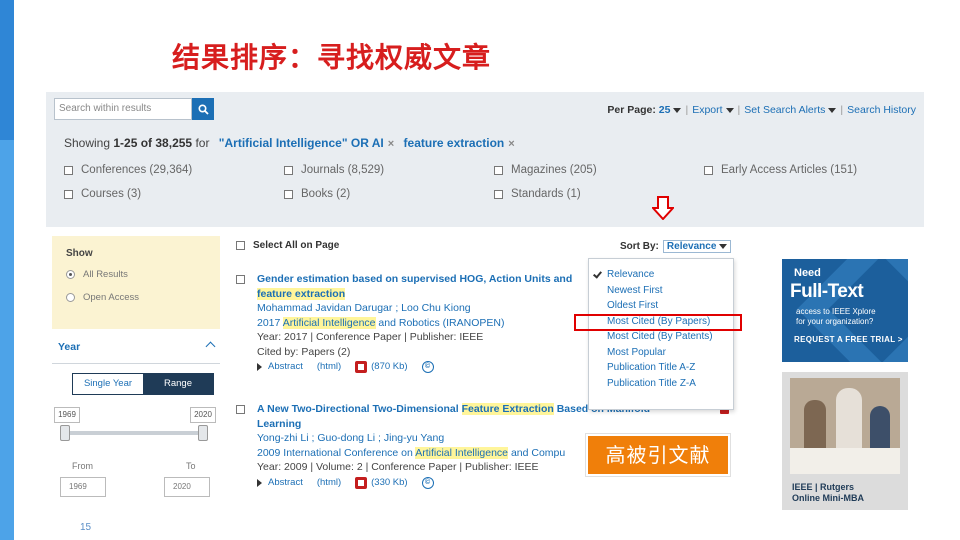 The image size is (960, 540). Describe the element at coordinates (663, 208) in the screenshot. I see `down-arrow-icon` at that location.